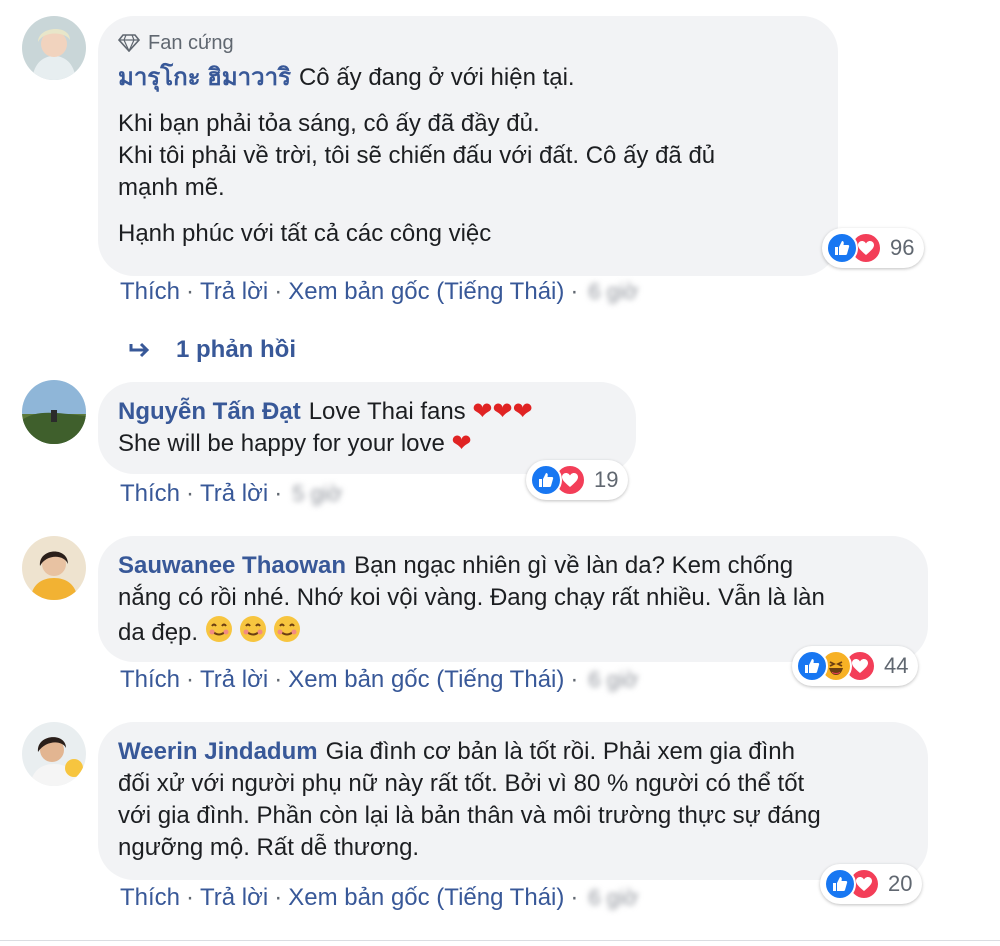  Describe the element at coordinates (855, 666) in the screenshot. I see `reaction-summary: 44` at that location.